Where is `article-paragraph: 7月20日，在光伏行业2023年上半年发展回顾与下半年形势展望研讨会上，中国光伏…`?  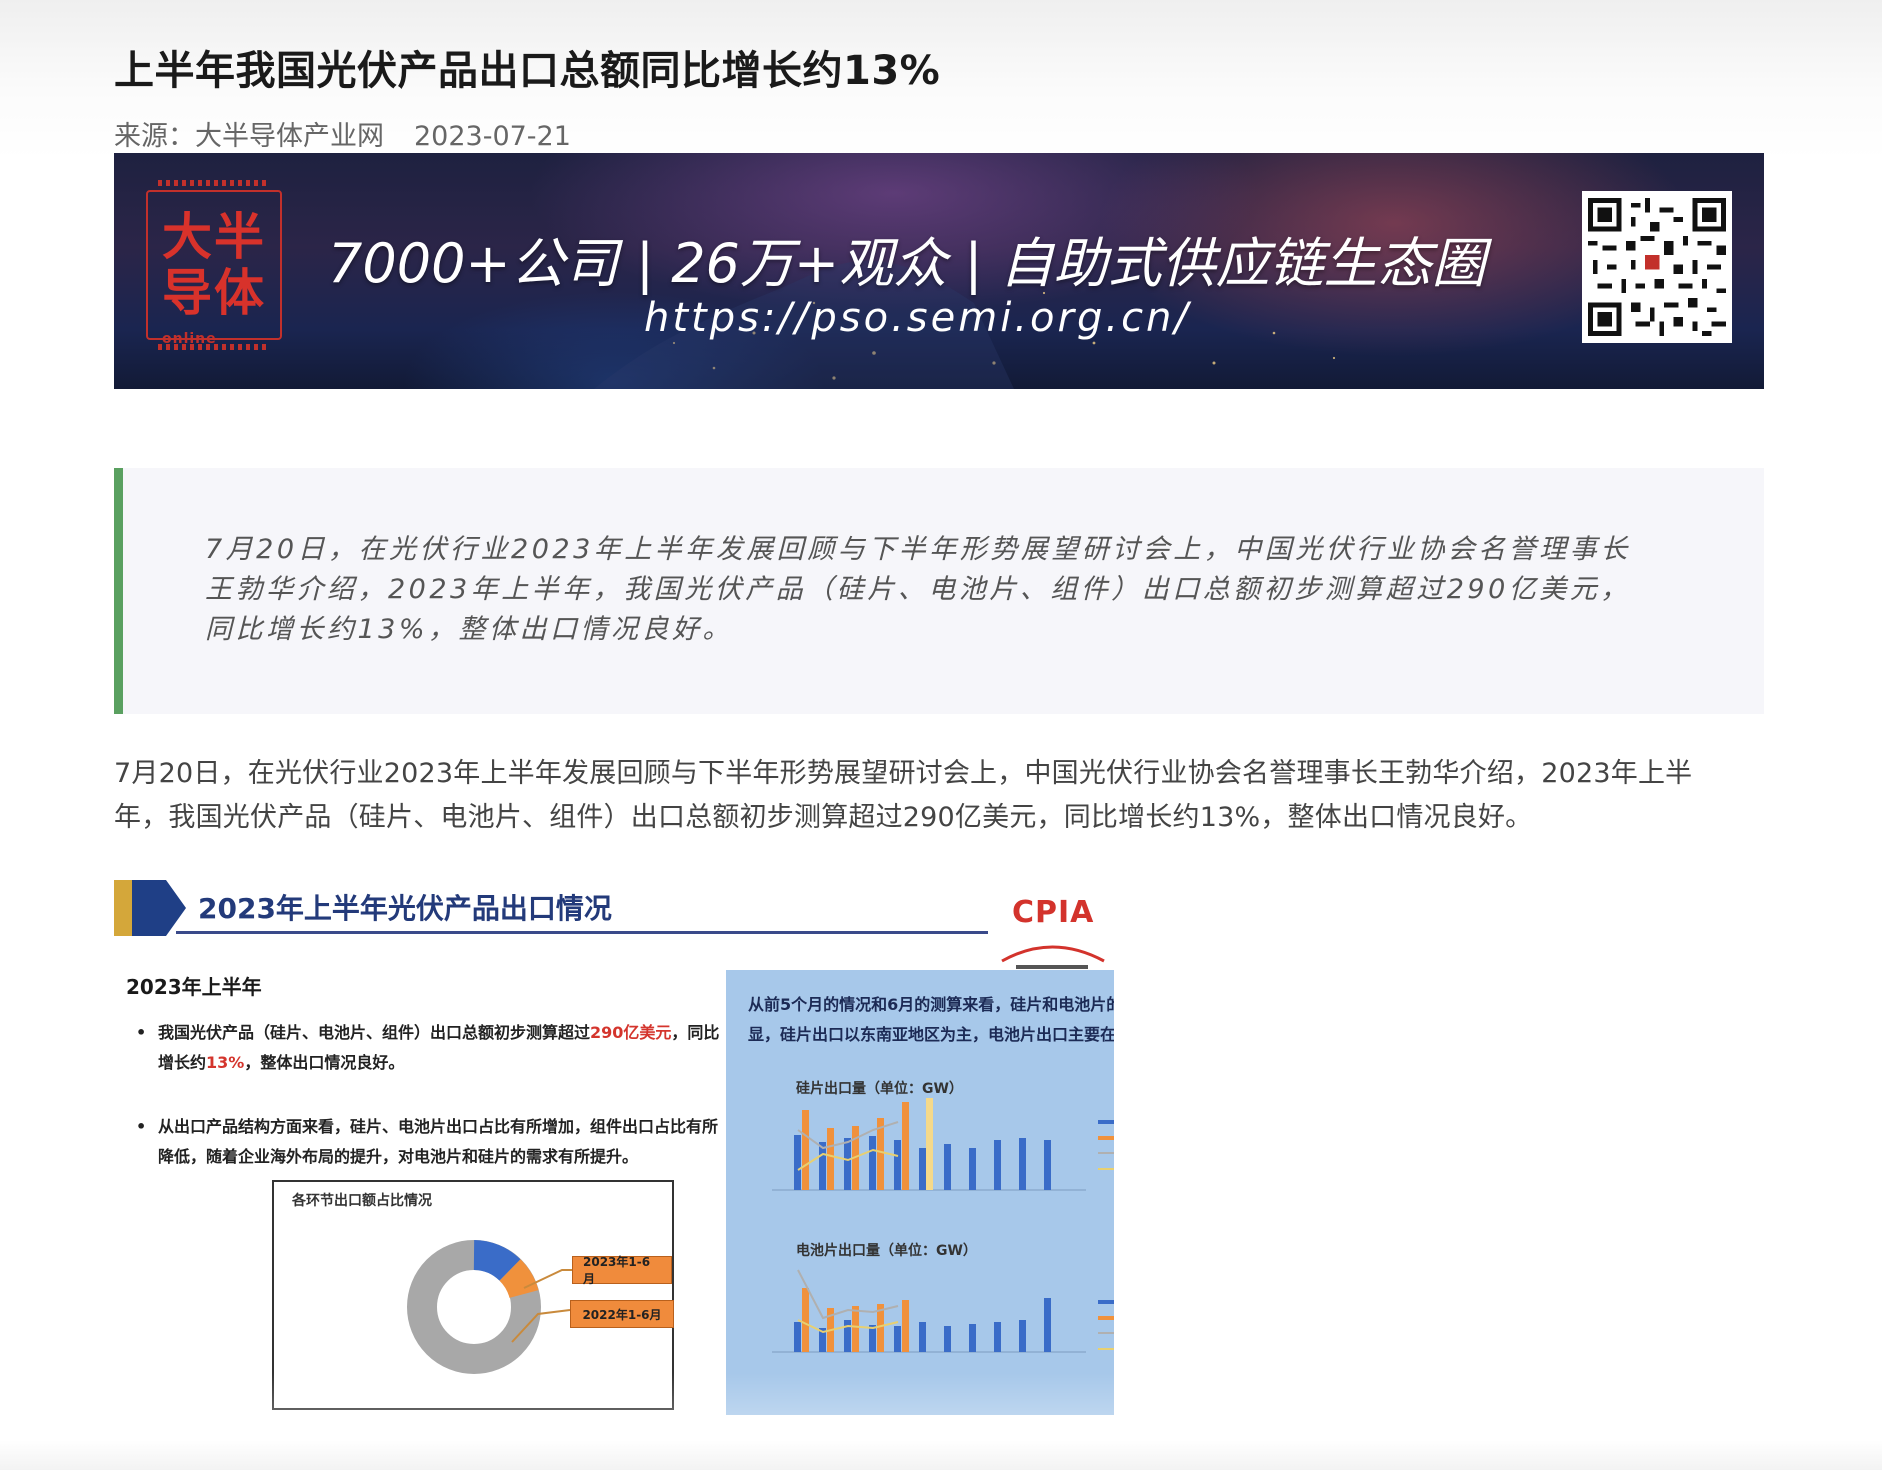
article-paragraph: 7月20日，在光伏行业2023年上半年发展回顾与下半年形势展望研讨会上，中国光伏… is located at coordinates (903, 795).